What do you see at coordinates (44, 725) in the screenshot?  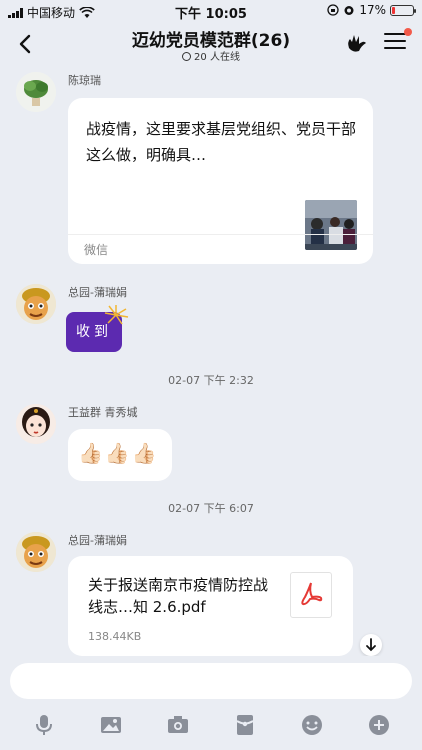 I see `microphone-icon` at bounding box center [44, 725].